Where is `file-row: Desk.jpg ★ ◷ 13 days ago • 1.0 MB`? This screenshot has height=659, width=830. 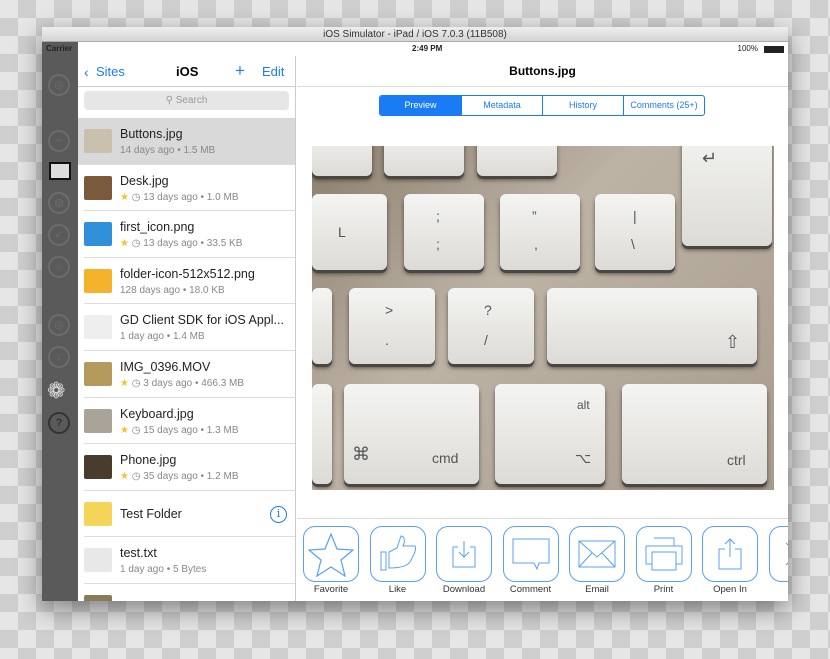 file-row: Desk.jpg ★ ◷ 13 days ago • 1.0 MB is located at coordinates (189, 188).